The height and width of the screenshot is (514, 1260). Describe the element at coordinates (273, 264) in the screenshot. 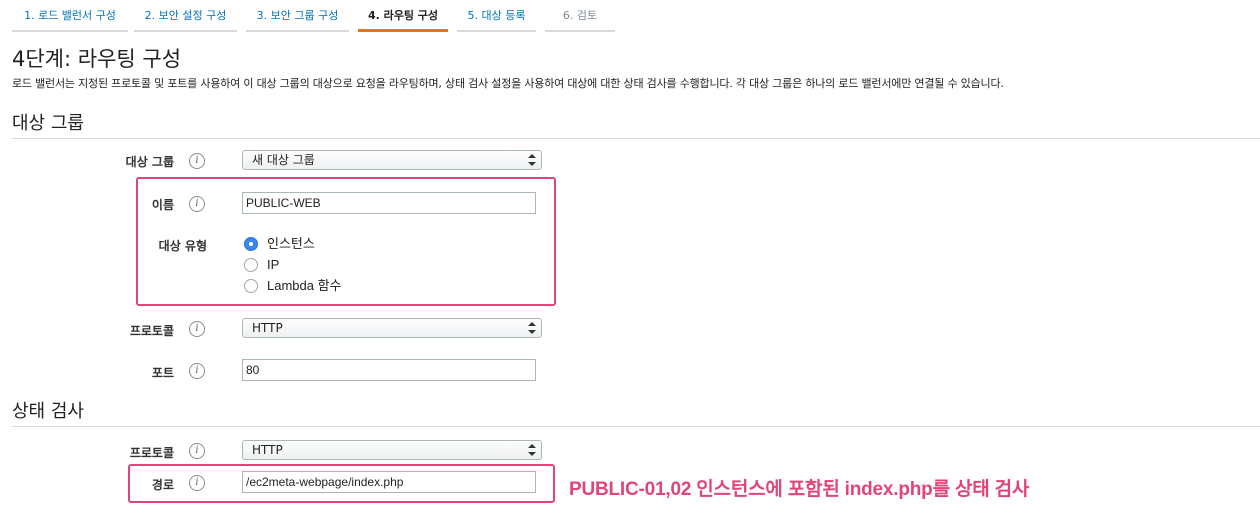

I see `radio-label-ip: IP` at that location.